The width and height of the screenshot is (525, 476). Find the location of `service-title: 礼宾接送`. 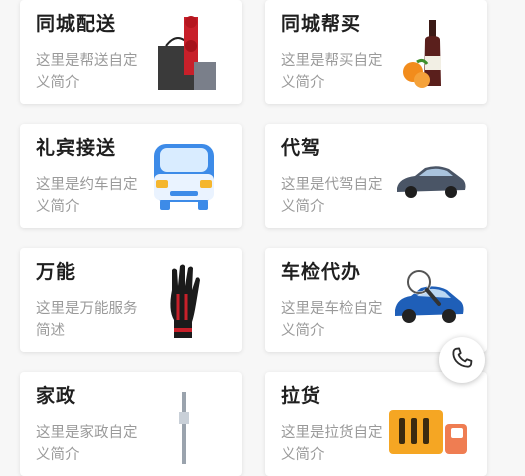

service-title: 礼宾接送 is located at coordinates (76, 148).